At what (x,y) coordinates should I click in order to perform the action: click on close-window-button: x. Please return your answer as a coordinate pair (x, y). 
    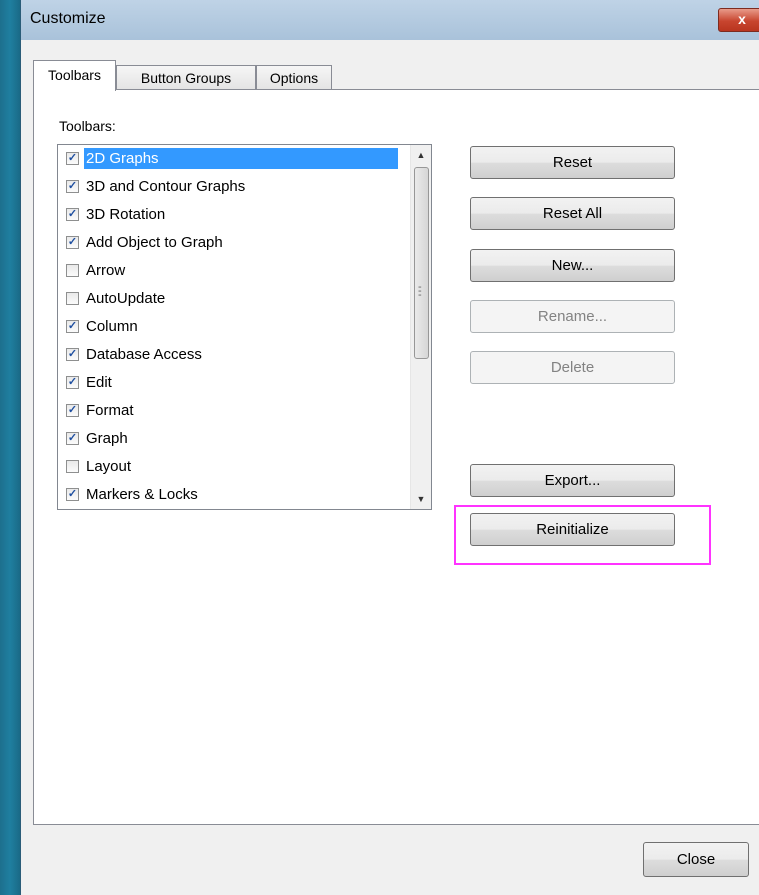
    Looking at the image, I should click on (738, 20).